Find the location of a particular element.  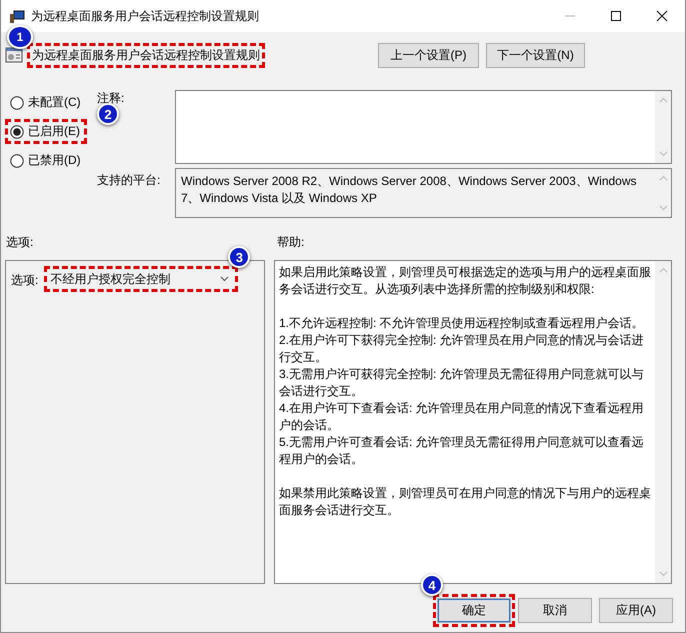

window-title: 为远程桌面服务用户会话远程控制设置规则 is located at coordinates (145, 16).